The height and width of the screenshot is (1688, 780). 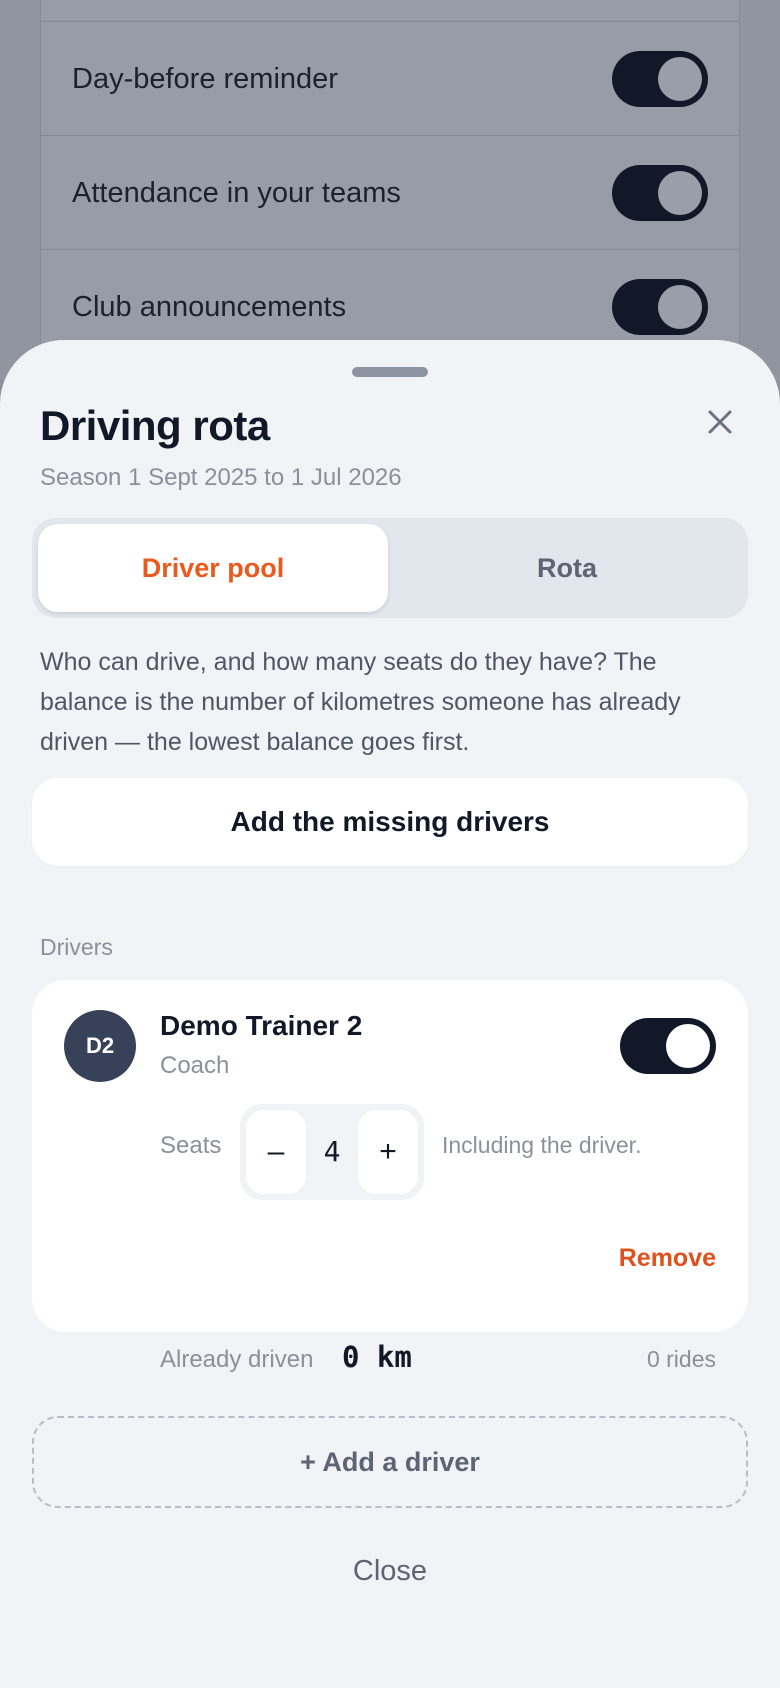 I want to click on driven-distance: 0 km, so click(x=377, y=1357).